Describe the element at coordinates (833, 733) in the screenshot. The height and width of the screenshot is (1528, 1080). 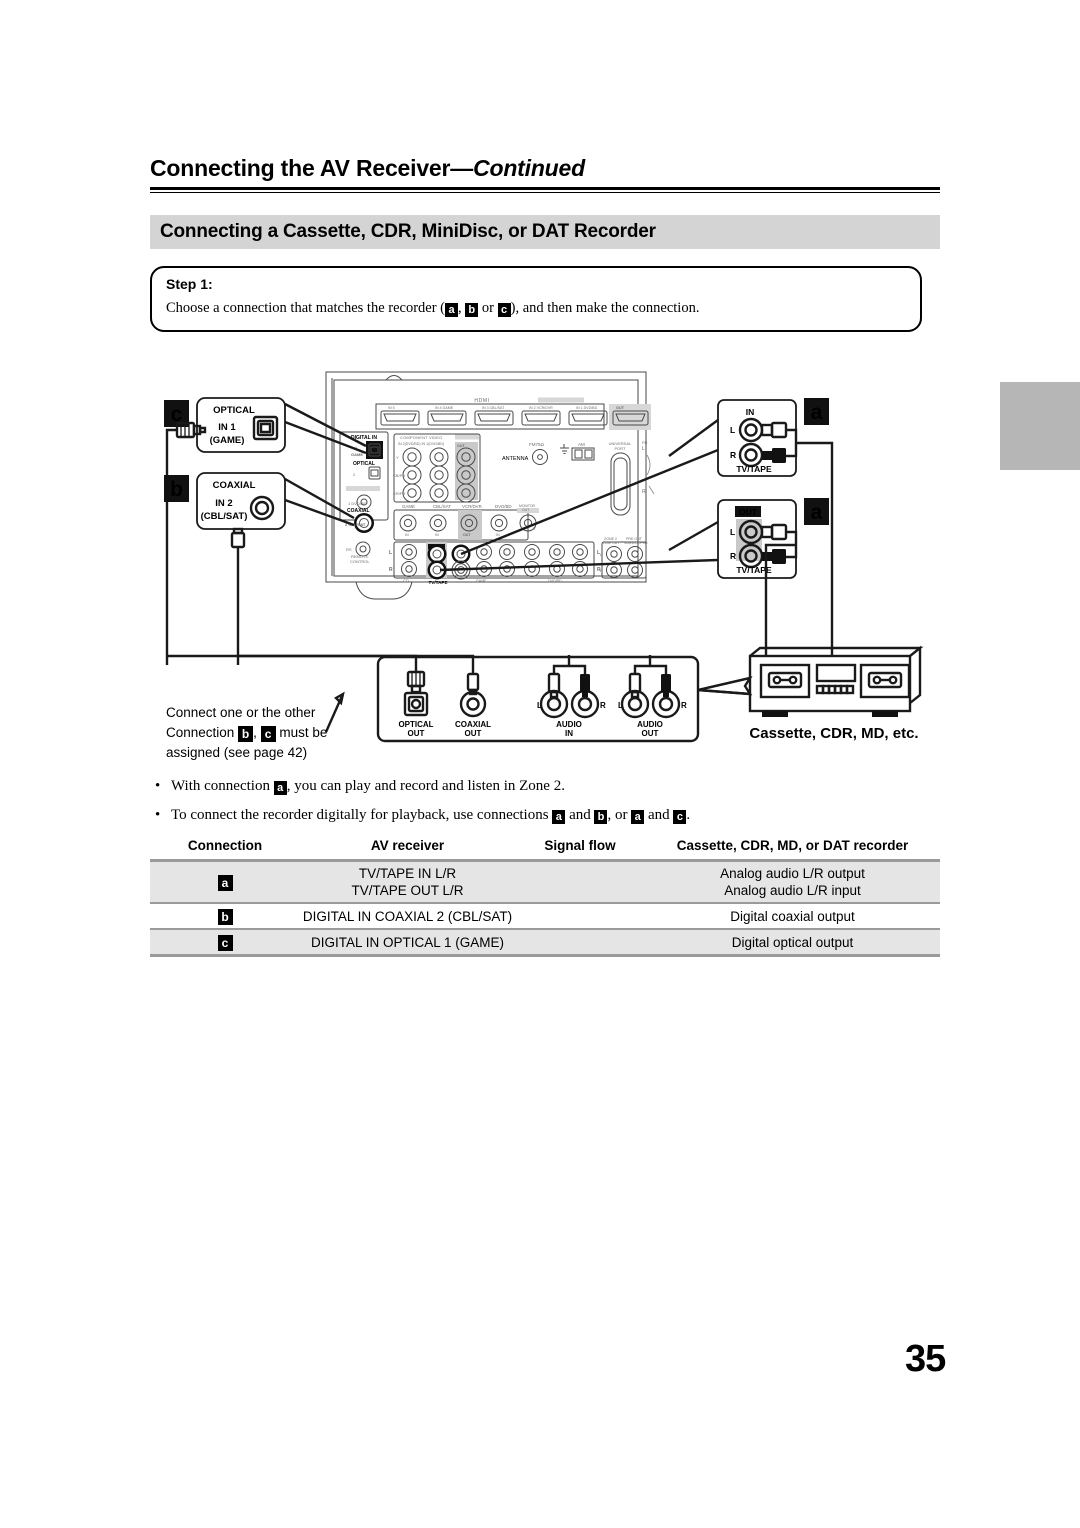
I see `device-caption: Cassette, CDR, MD, etc.` at that location.